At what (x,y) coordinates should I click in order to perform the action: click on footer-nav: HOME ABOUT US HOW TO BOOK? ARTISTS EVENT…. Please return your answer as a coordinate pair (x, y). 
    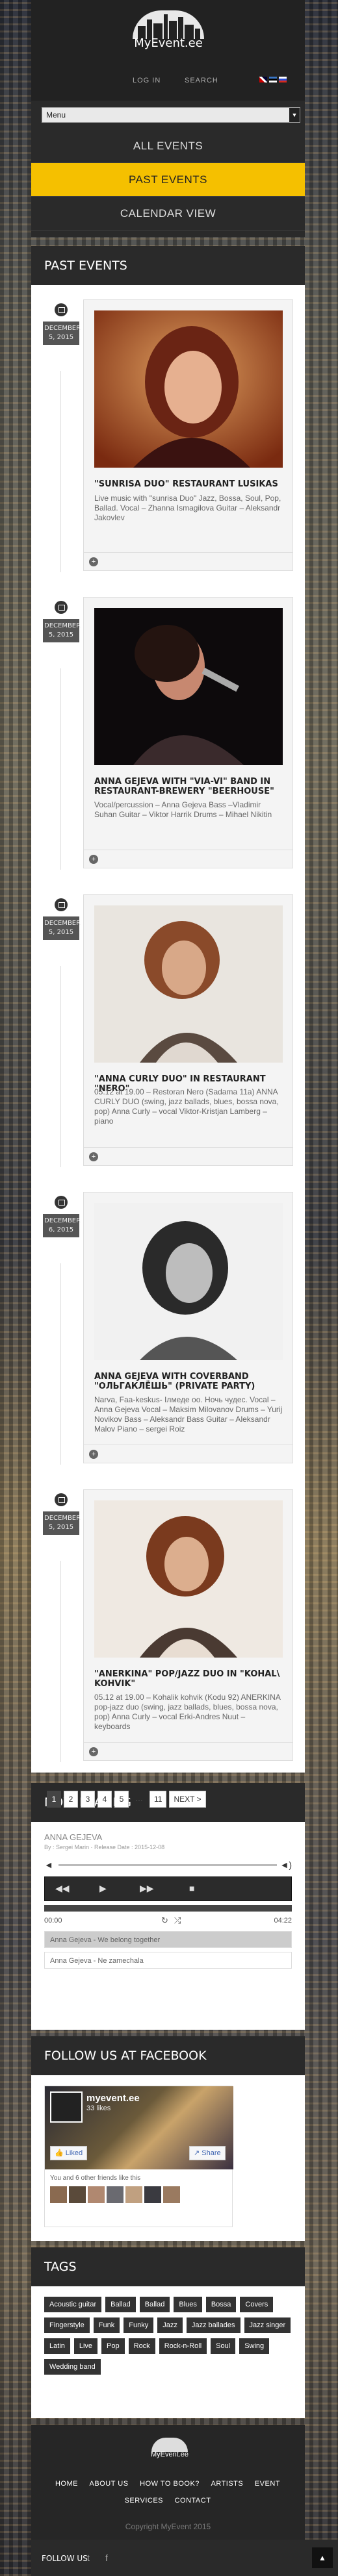
    Looking at the image, I should click on (168, 2492).